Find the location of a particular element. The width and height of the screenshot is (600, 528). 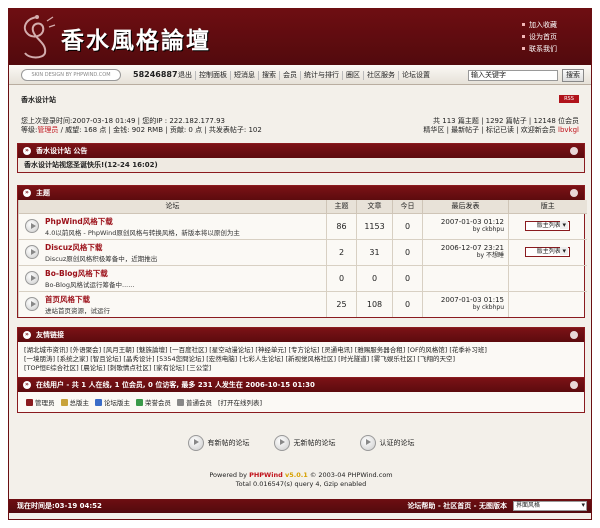

admin-icon is located at coordinates (29, 402).